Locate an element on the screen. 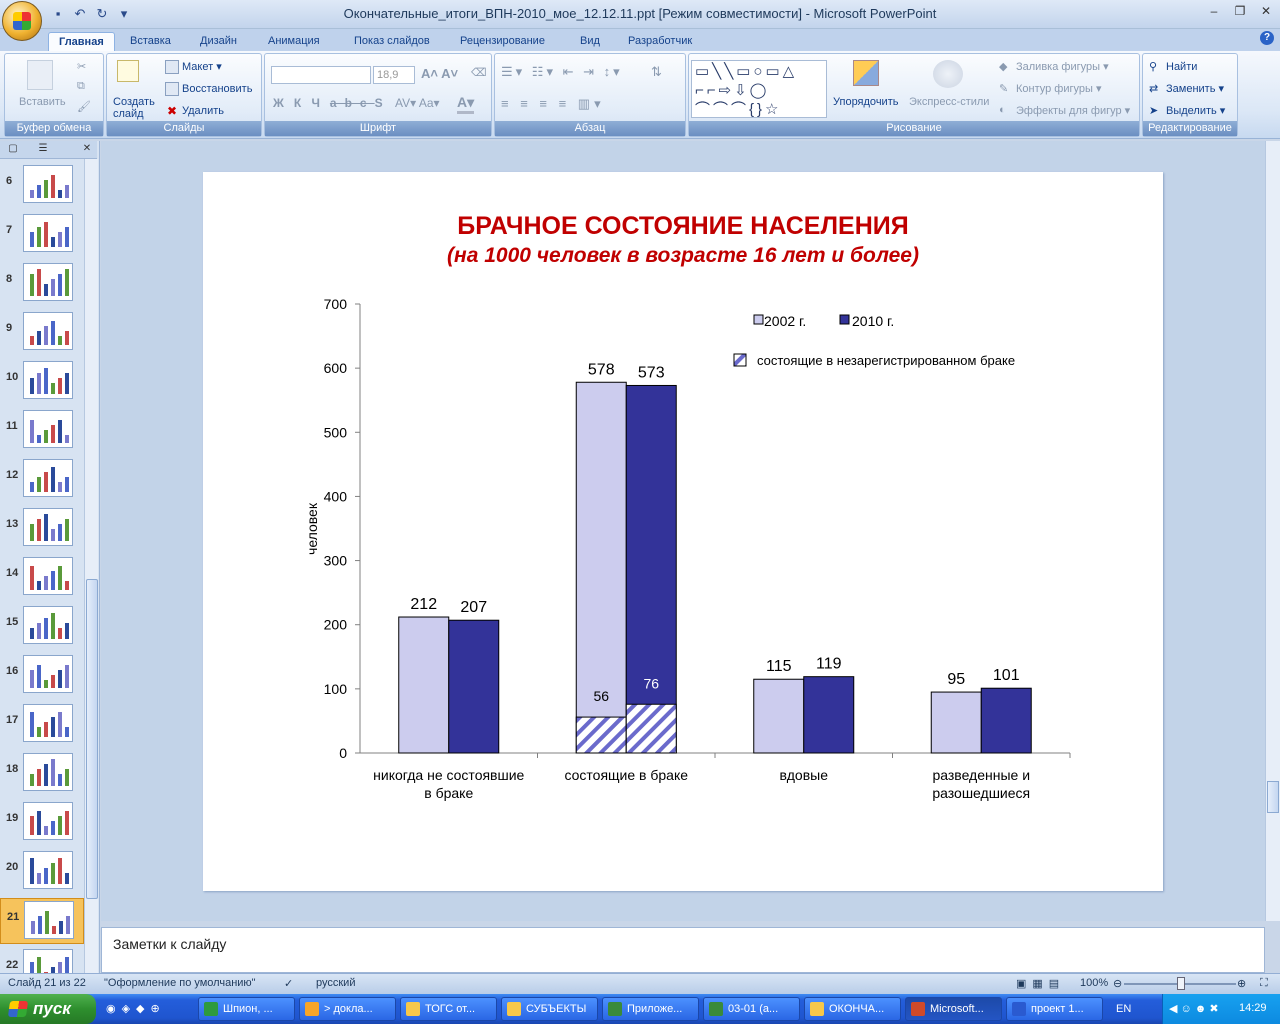 The width and height of the screenshot is (1280, 1024). tab-review: Рецензирование is located at coordinates (502, 41).